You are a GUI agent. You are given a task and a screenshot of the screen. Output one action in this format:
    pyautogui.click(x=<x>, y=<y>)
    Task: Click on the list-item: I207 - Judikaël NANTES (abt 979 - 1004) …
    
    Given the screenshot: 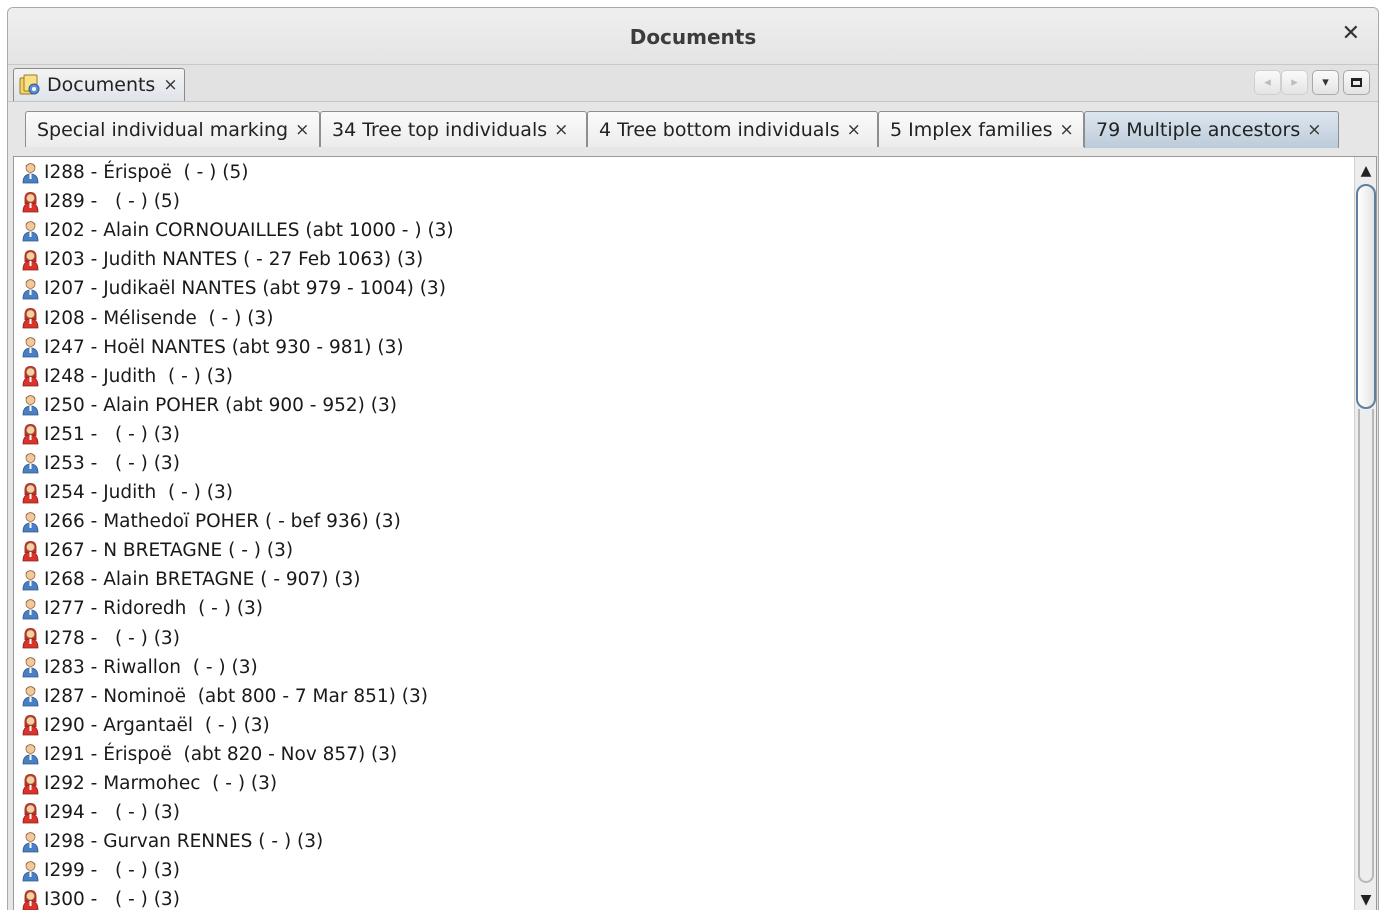 What is the action you would take?
    pyautogui.click(x=683, y=288)
    